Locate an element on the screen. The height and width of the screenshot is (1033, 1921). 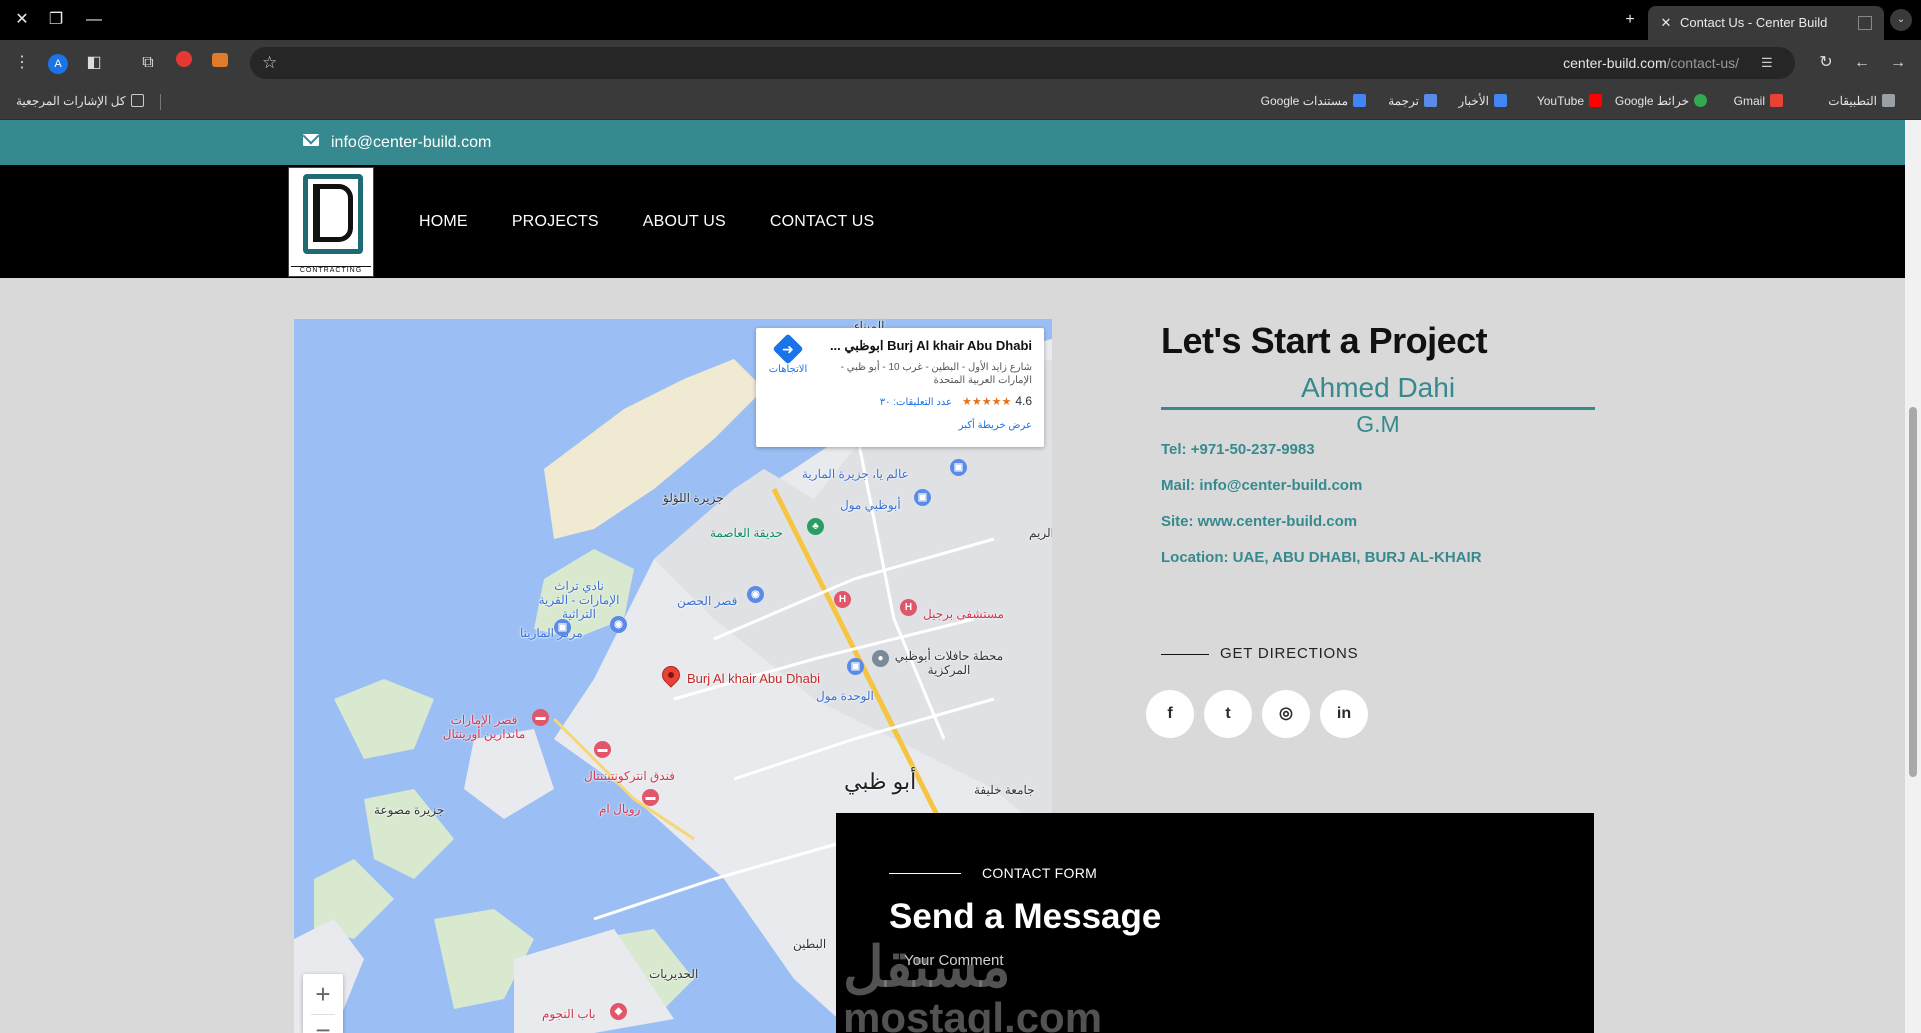
bookmarks-divider is located at coordinates (160, 102).